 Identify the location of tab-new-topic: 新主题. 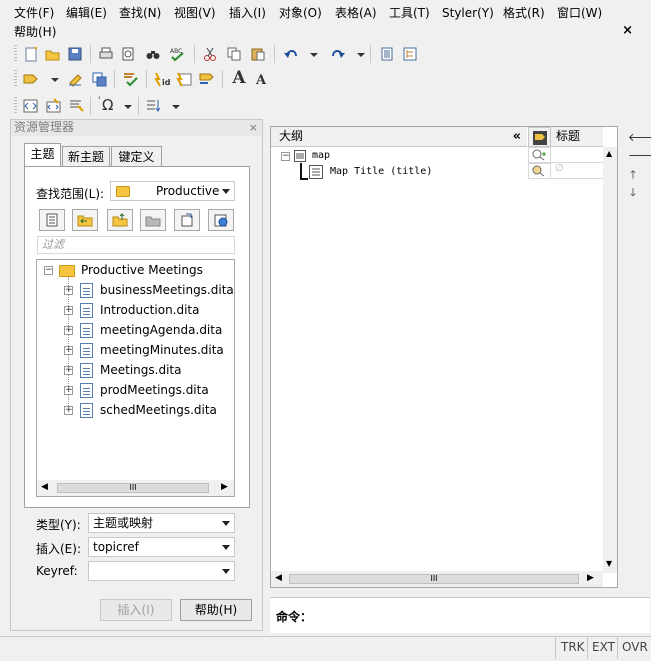
(86, 156).